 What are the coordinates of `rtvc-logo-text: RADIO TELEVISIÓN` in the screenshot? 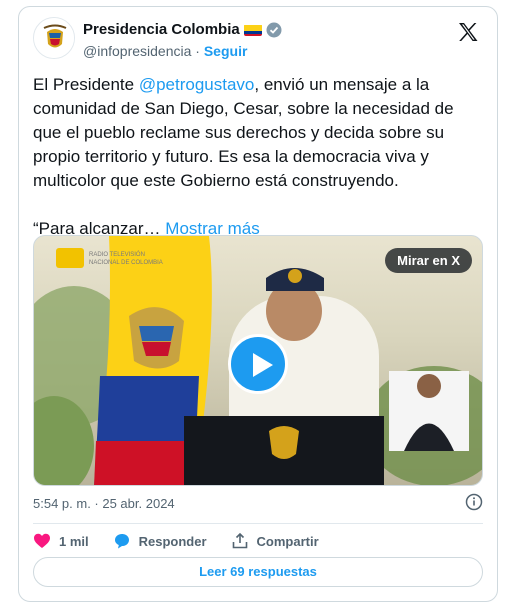 It's located at (117, 254).